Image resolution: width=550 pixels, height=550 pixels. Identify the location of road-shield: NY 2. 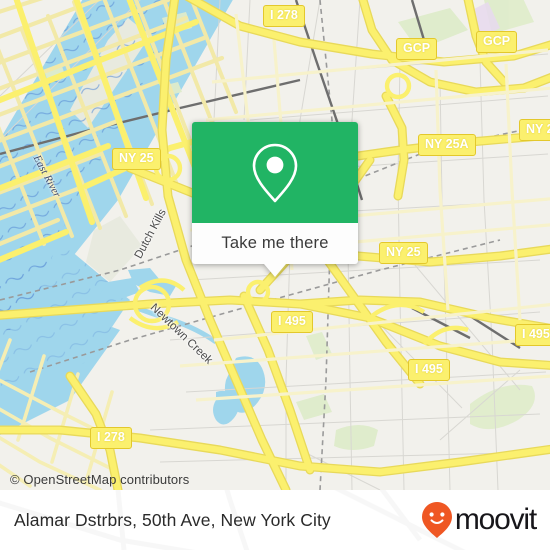
(534, 130).